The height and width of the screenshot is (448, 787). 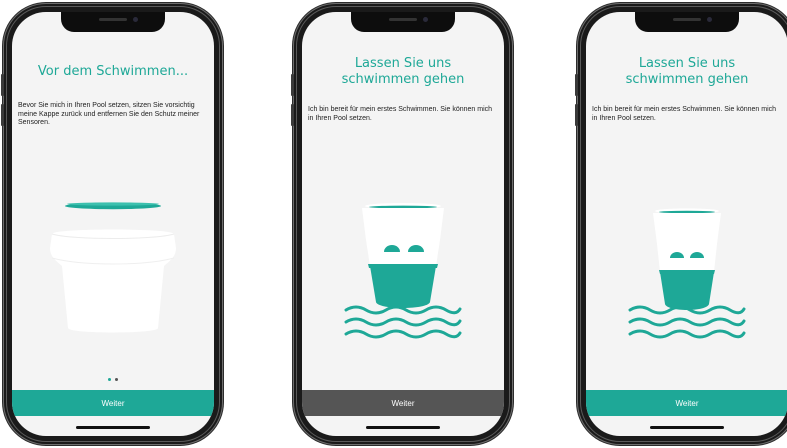 I want to click on sensor-device-with-cap-icon, so click(x=113, y=267).